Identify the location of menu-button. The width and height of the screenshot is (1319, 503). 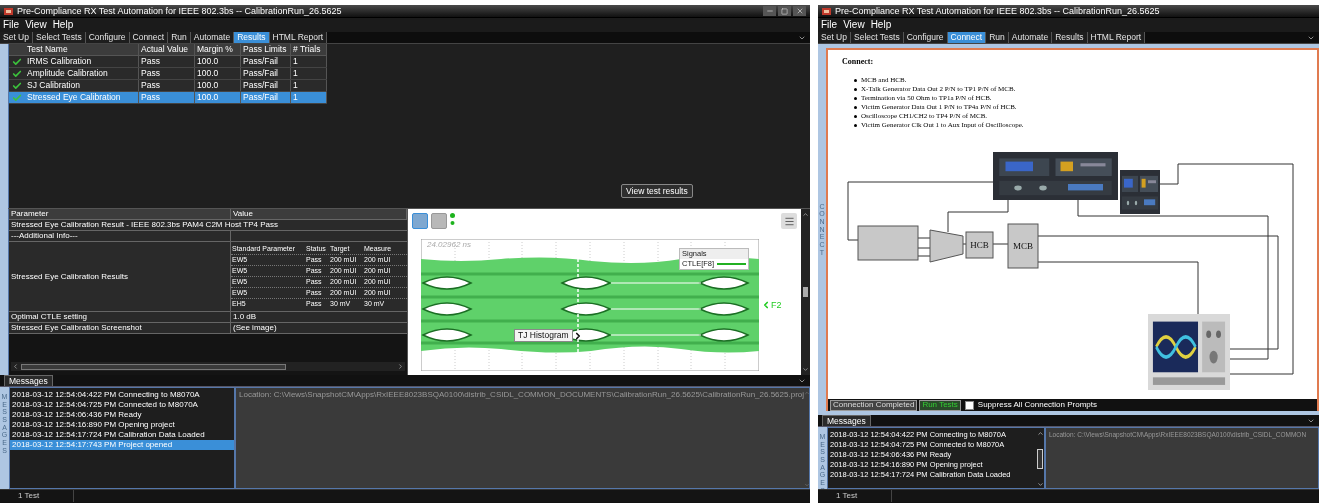
(789, 221).